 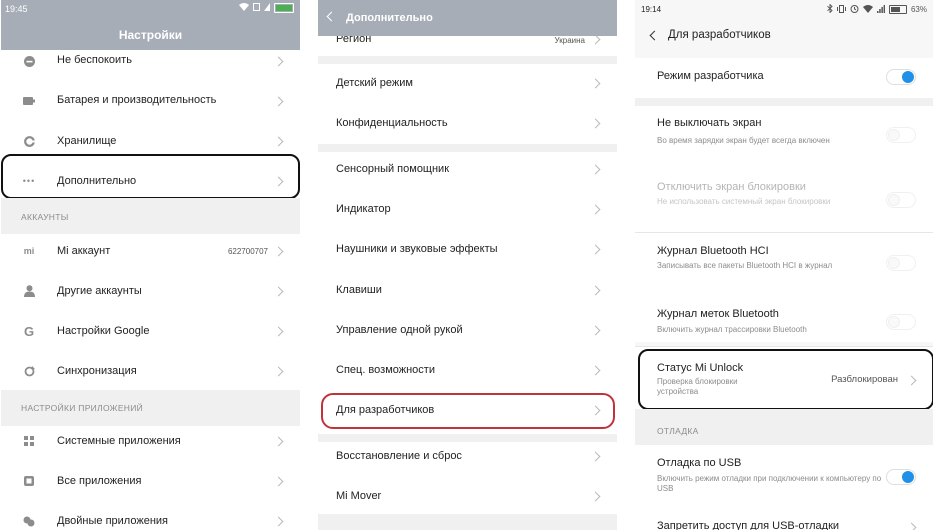 I want to click on signal-icon, so click(x=267, y=8).